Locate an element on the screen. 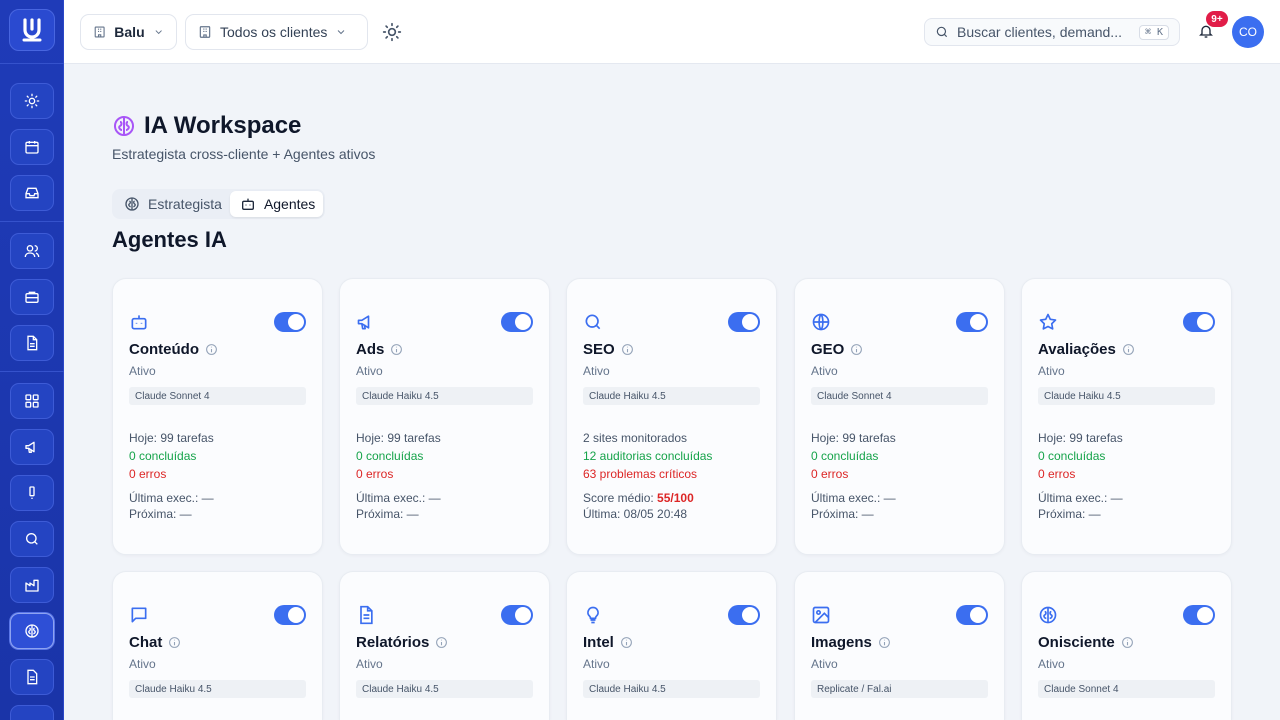  score-label: Score médio: is located at coordinates (618, 498).